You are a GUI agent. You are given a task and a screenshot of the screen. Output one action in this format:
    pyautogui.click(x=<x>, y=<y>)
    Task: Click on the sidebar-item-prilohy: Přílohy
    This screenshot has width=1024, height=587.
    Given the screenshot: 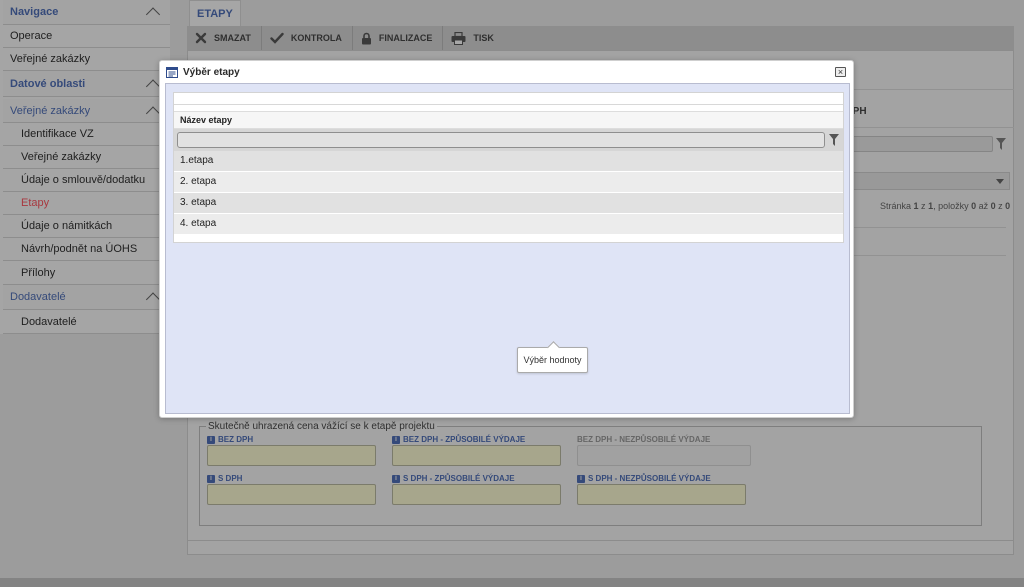 What is the action you would take?
    pyautogui.click(x=86, y=273)
    